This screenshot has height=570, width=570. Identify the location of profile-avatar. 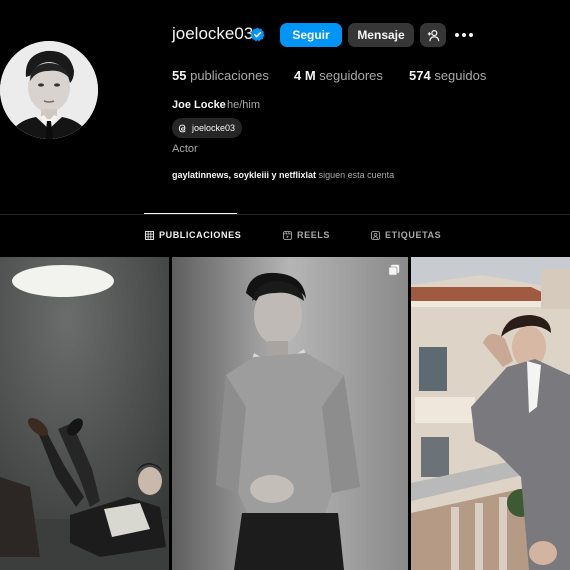
(49, 90).